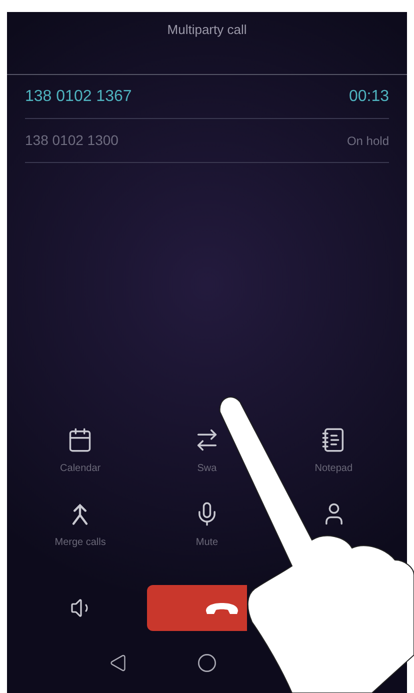  What do you see at coordinates (333, 469) in the screenshot?
I see `action-label: Notepad` at bounding box center [333, 469].